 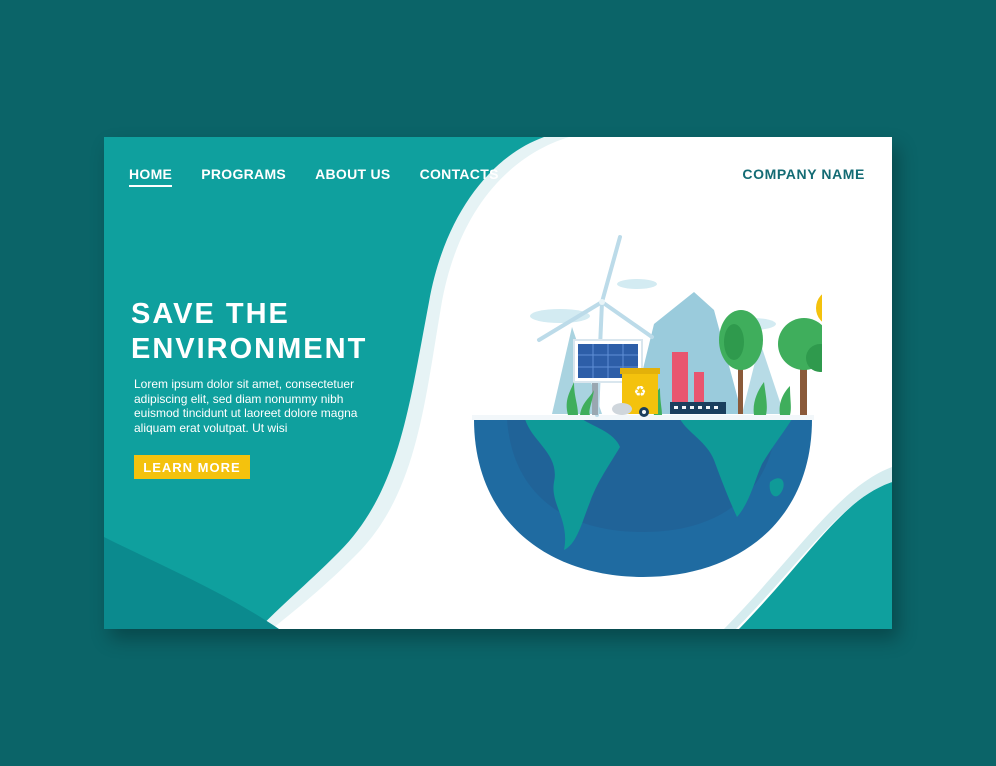 What do you see at coordinates (249, 349) in the screenshot?
I see `hero-title-line-2: ENVIRONMENT` at bounding box center [249, 349].